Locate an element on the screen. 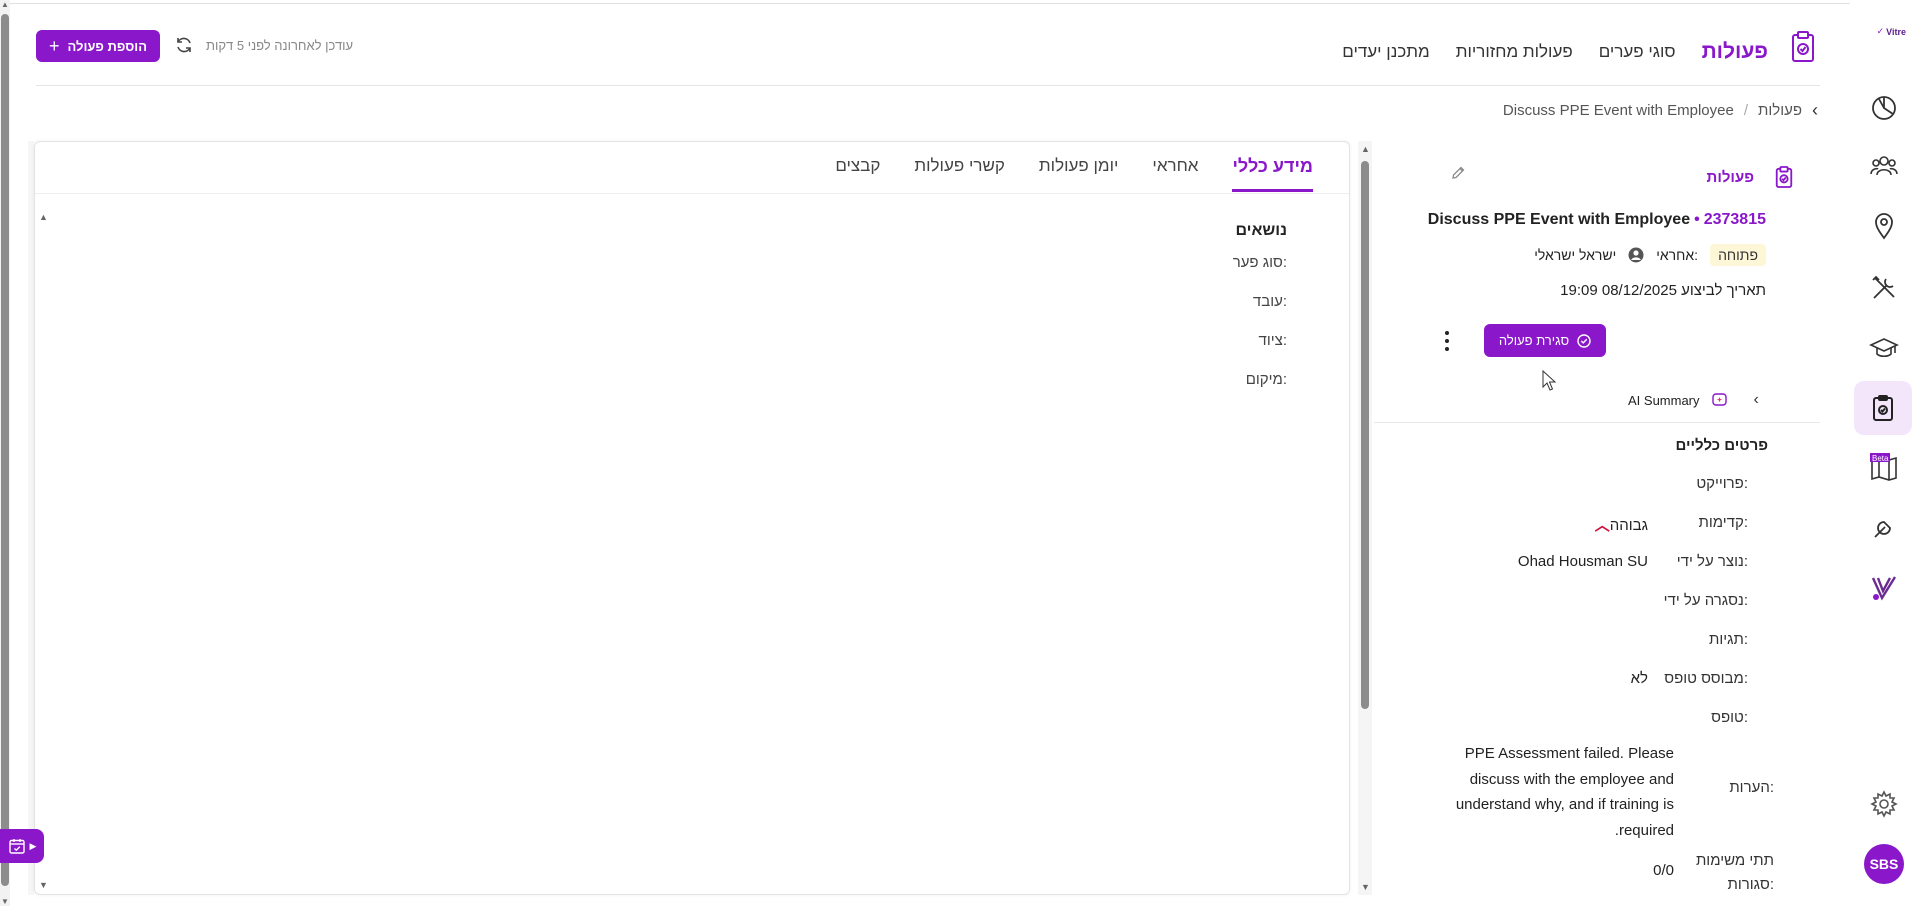 This screenshot has height=906, width=1916. panel-category-row: פעולות is located at coordinates (1750, 177).